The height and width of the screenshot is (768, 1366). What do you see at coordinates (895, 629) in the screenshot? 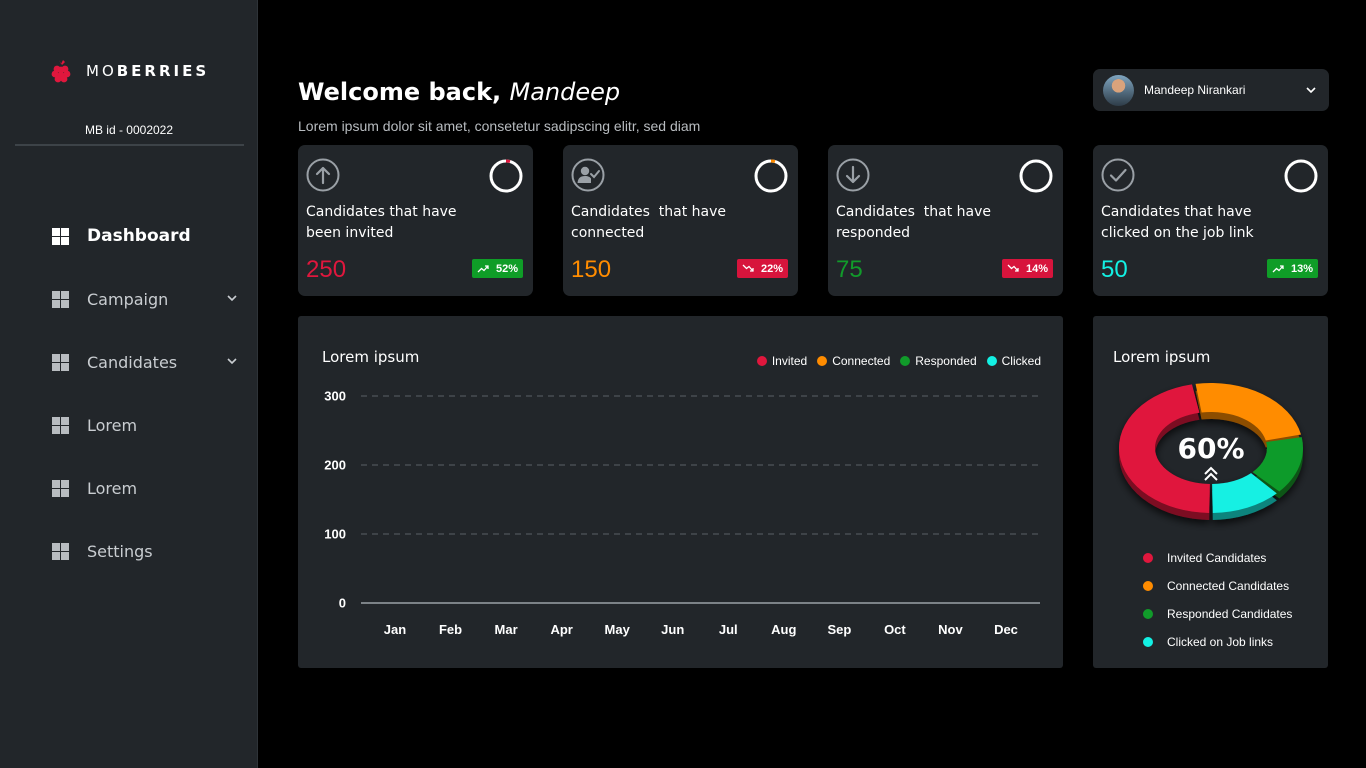
I see `x-tick-label: Oct` at bounding box center [895, 629].